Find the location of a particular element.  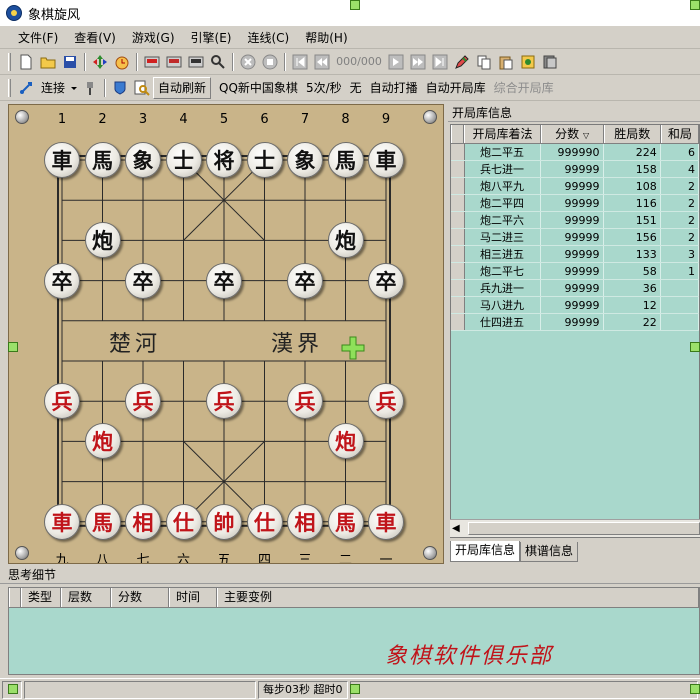

horizontal-scrollbar: ◀ is located at coordinates (575, 528).